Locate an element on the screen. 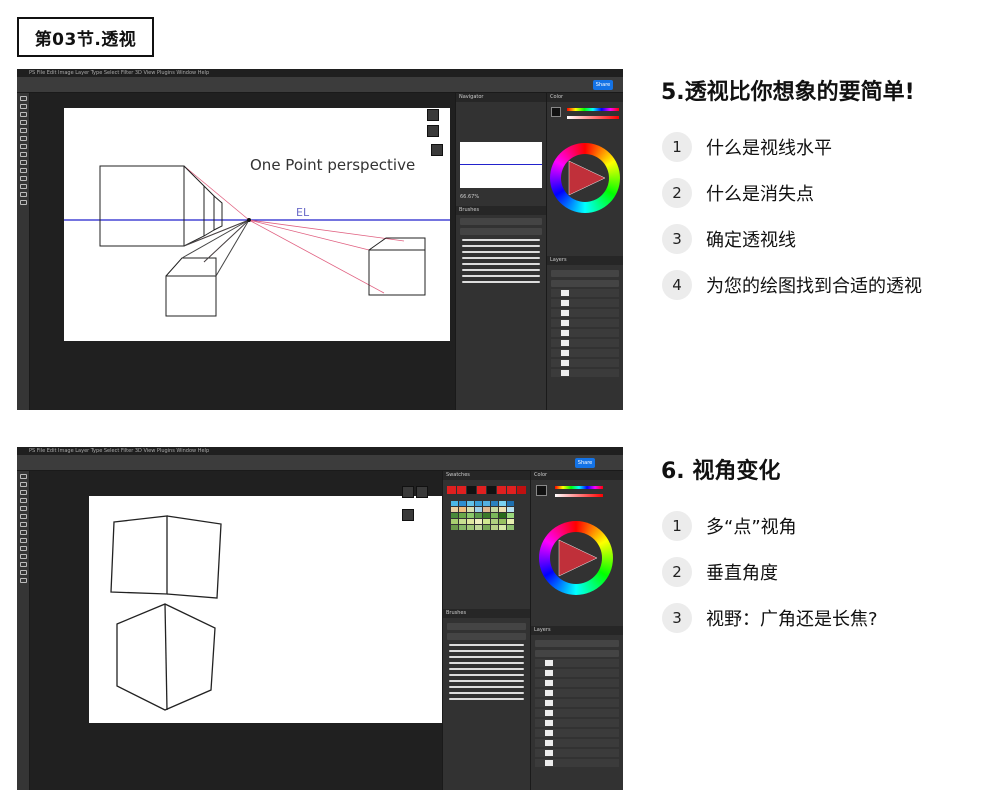  swatch-grid is located at coordinates (482, 515).